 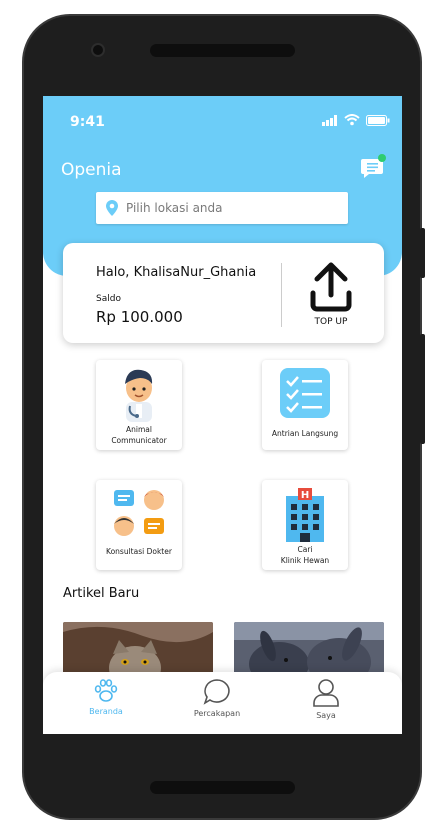 I want to click on chat-list-icon, so click(x=373, y=166).